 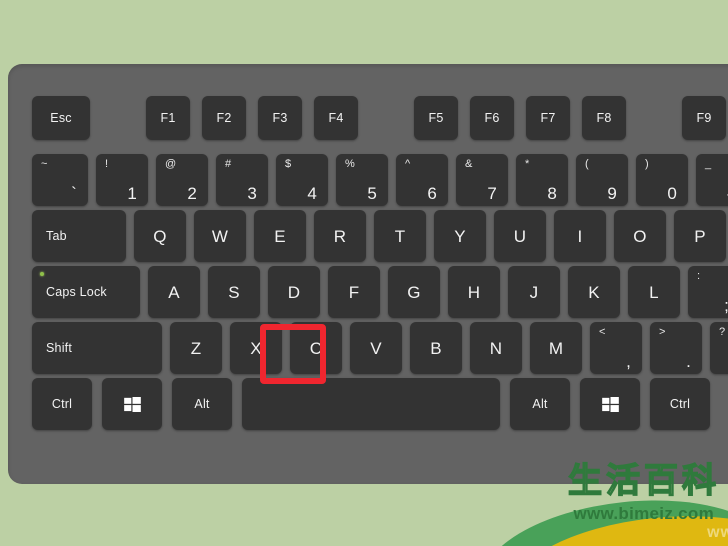 I want to click on key-legend: F7, so click(x=548, y=118).